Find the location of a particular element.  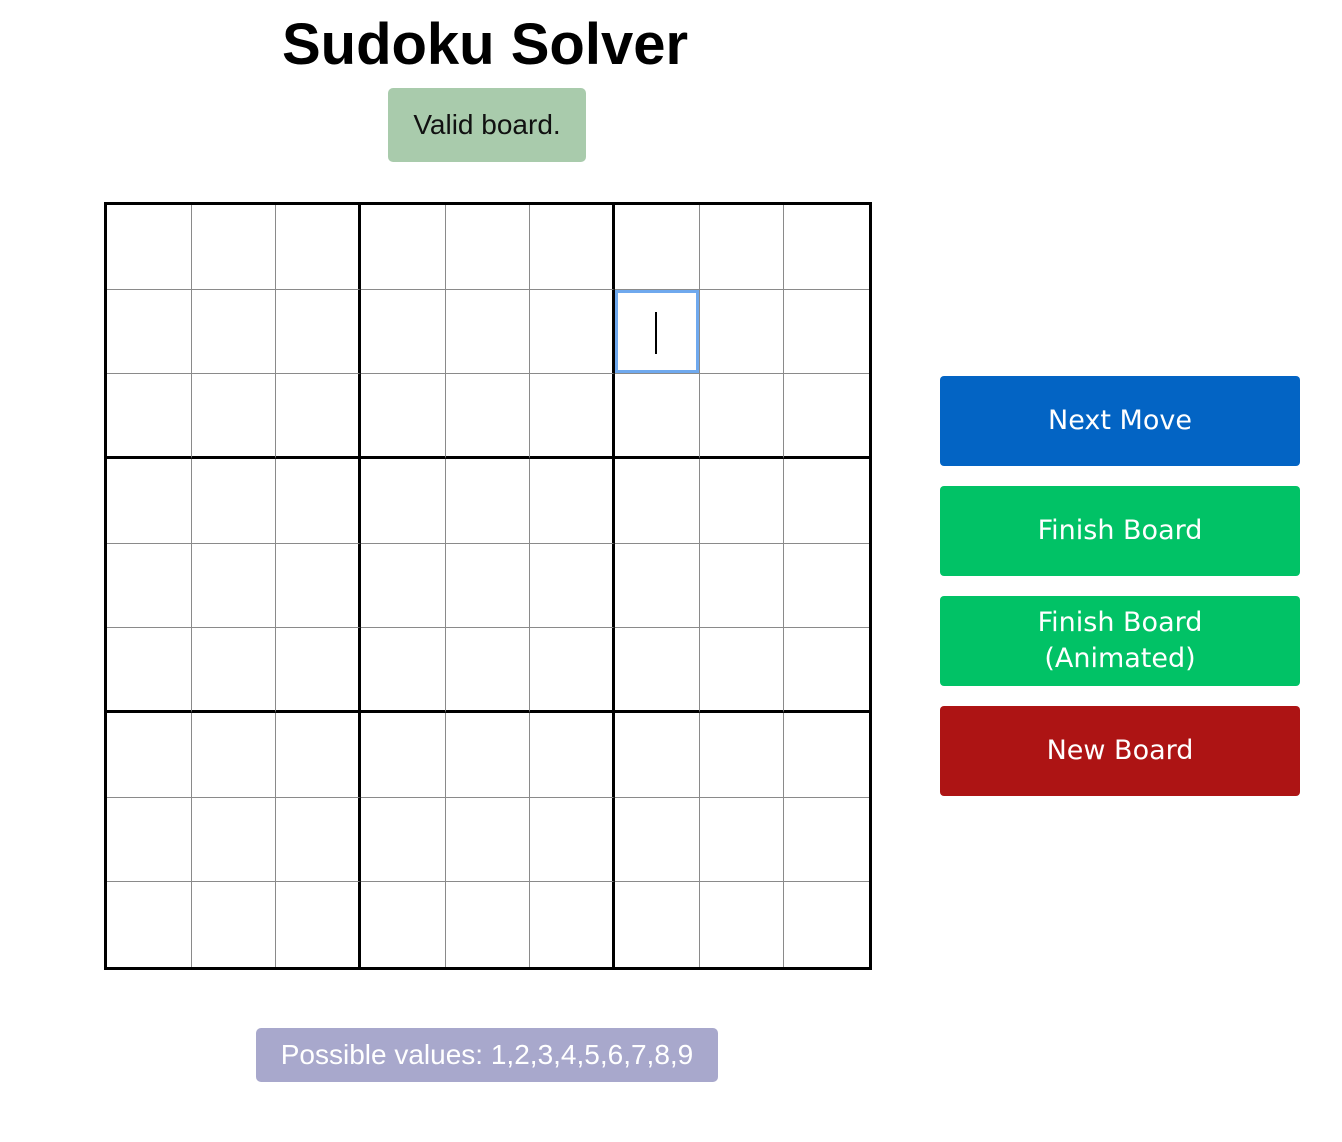

sudoku-cell-r4-c7 is located at coordinates (657, 501).